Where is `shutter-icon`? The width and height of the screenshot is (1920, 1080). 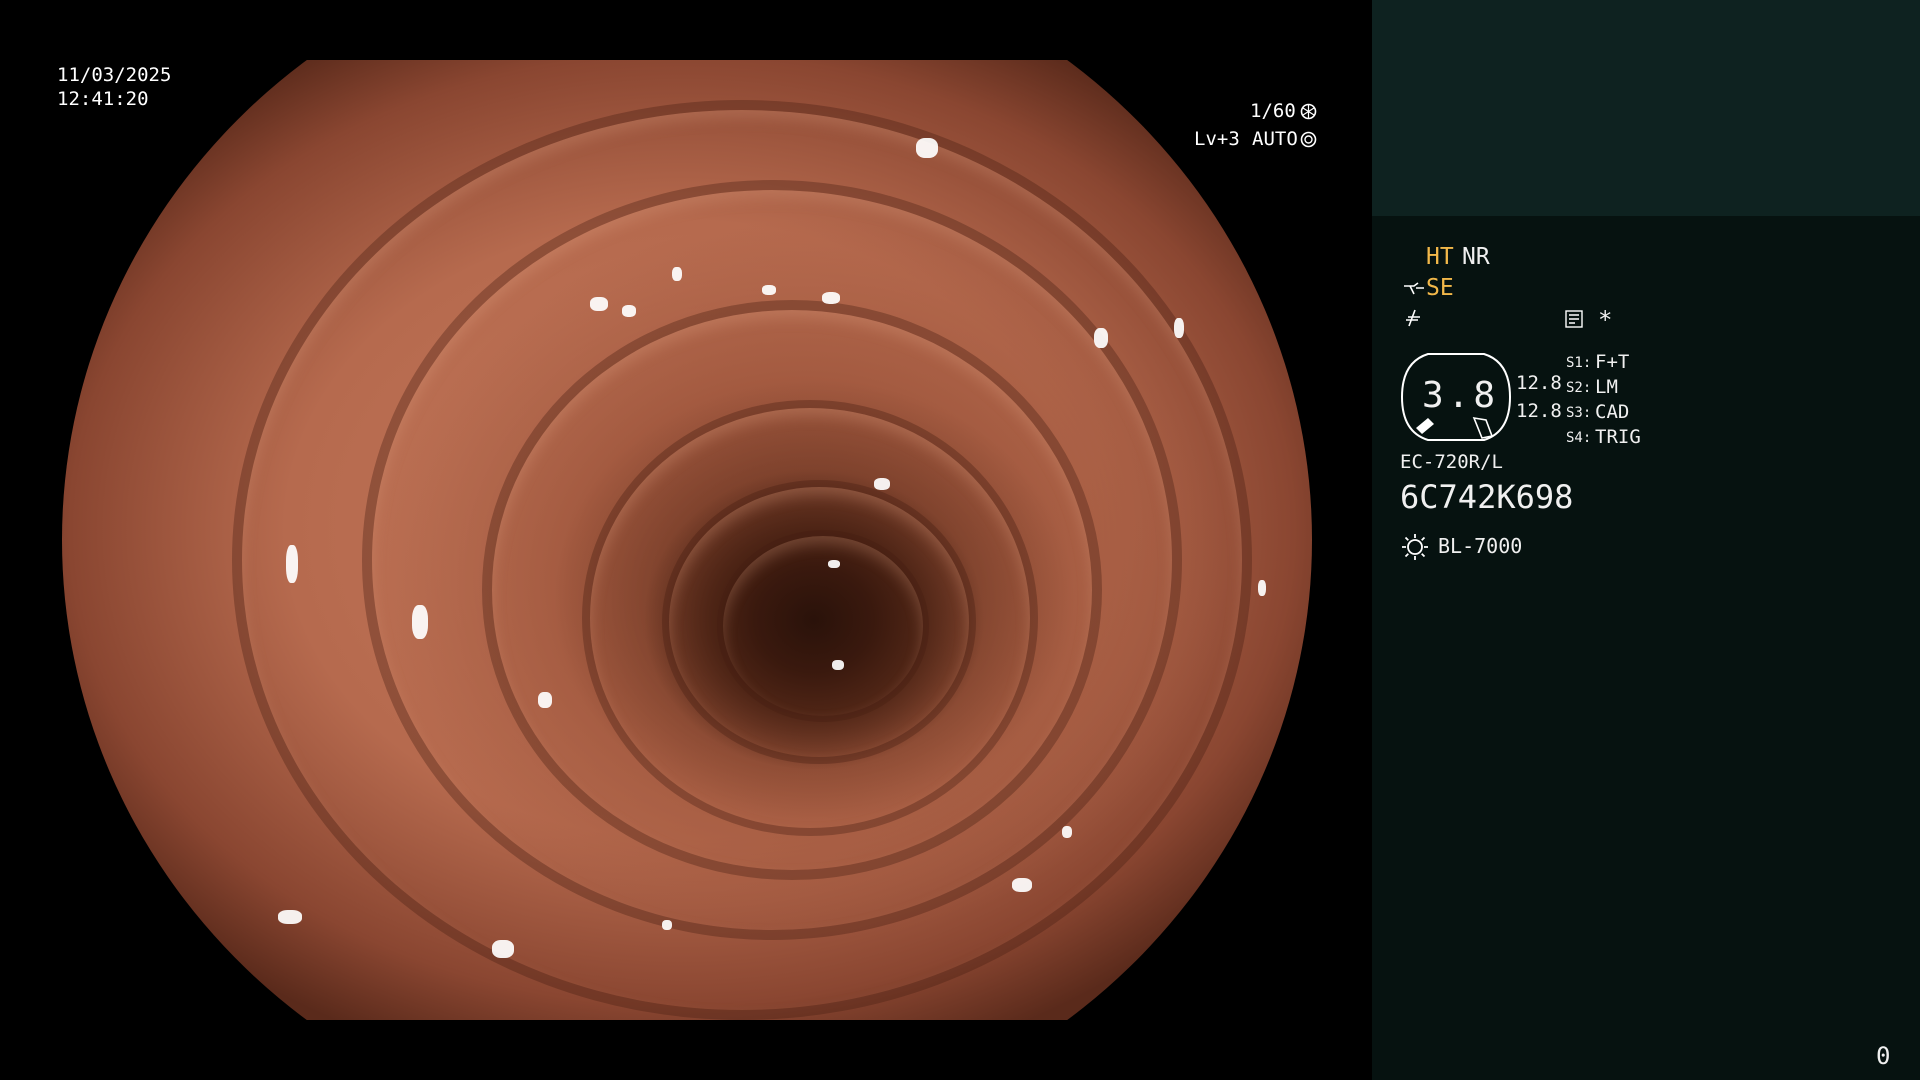
shutter-icon is located at coordinates (1308, 111).